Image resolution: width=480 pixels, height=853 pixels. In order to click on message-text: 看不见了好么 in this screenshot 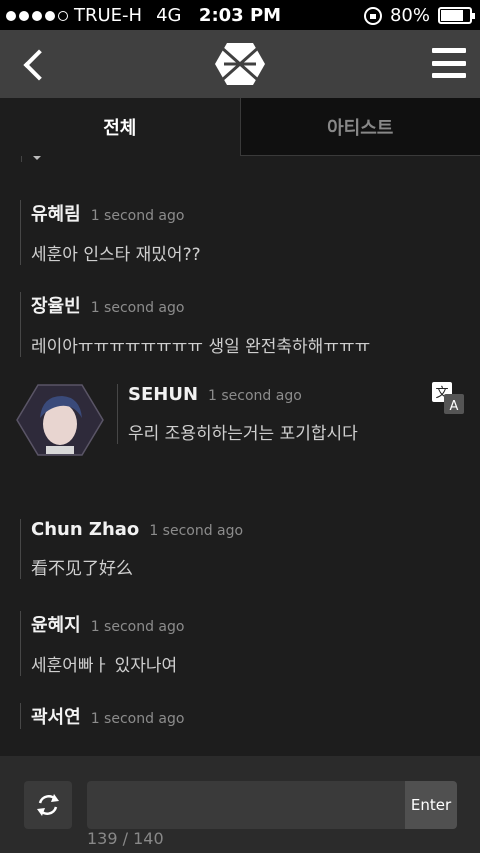, I will do `click(82, 569)`.